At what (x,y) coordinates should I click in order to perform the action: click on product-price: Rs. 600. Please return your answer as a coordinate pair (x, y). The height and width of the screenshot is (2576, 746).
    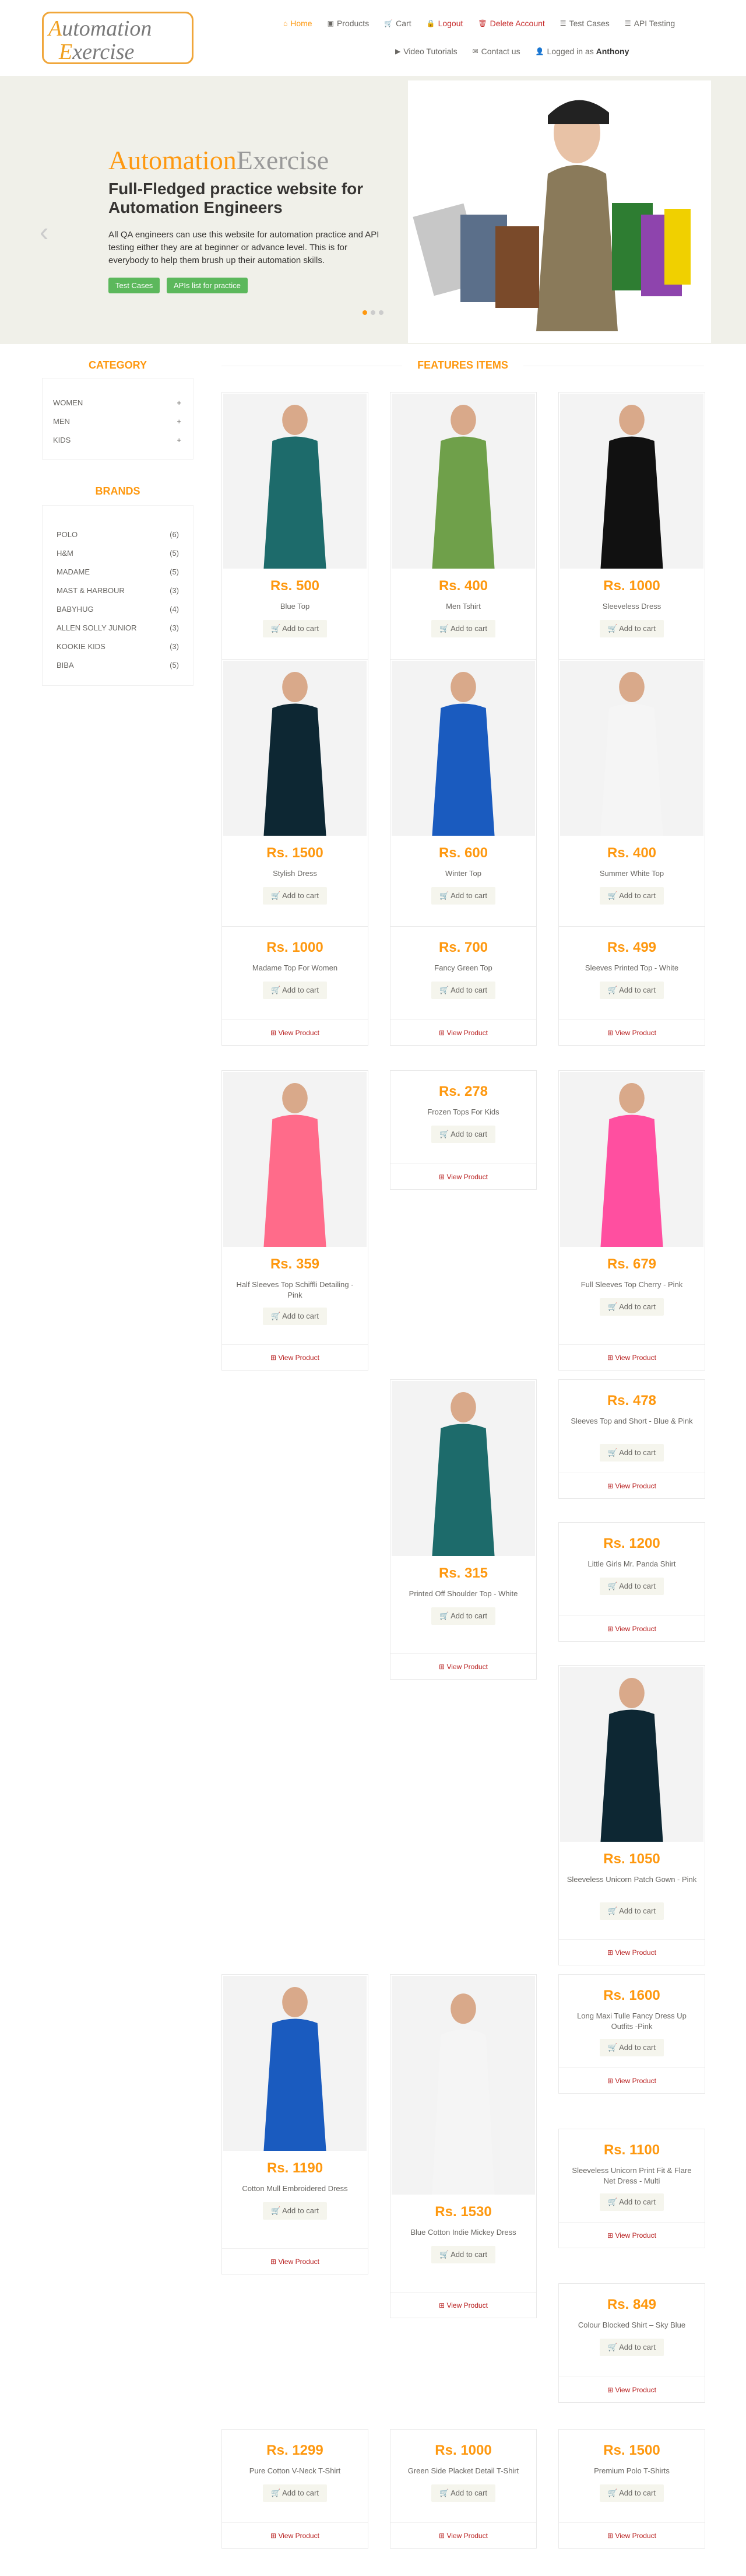
    Looking at the image, I should click on (463, 853).